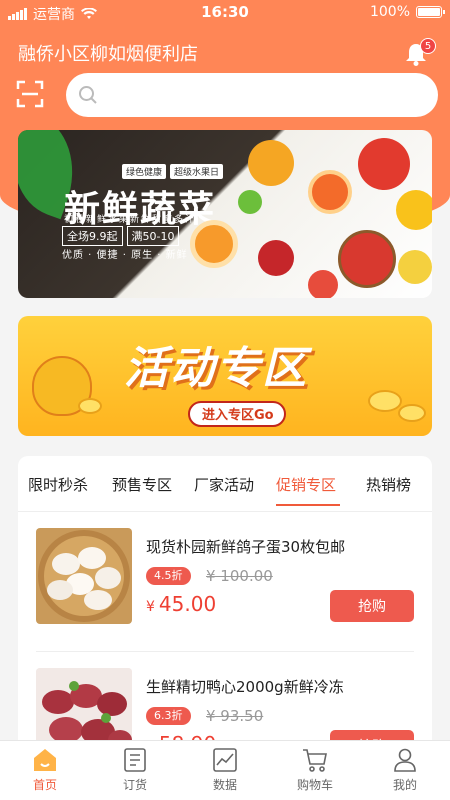 Image resolution: width=450 pixels, height=800 pixels. I want to click on nav-order: 订货, so click(135, 770).